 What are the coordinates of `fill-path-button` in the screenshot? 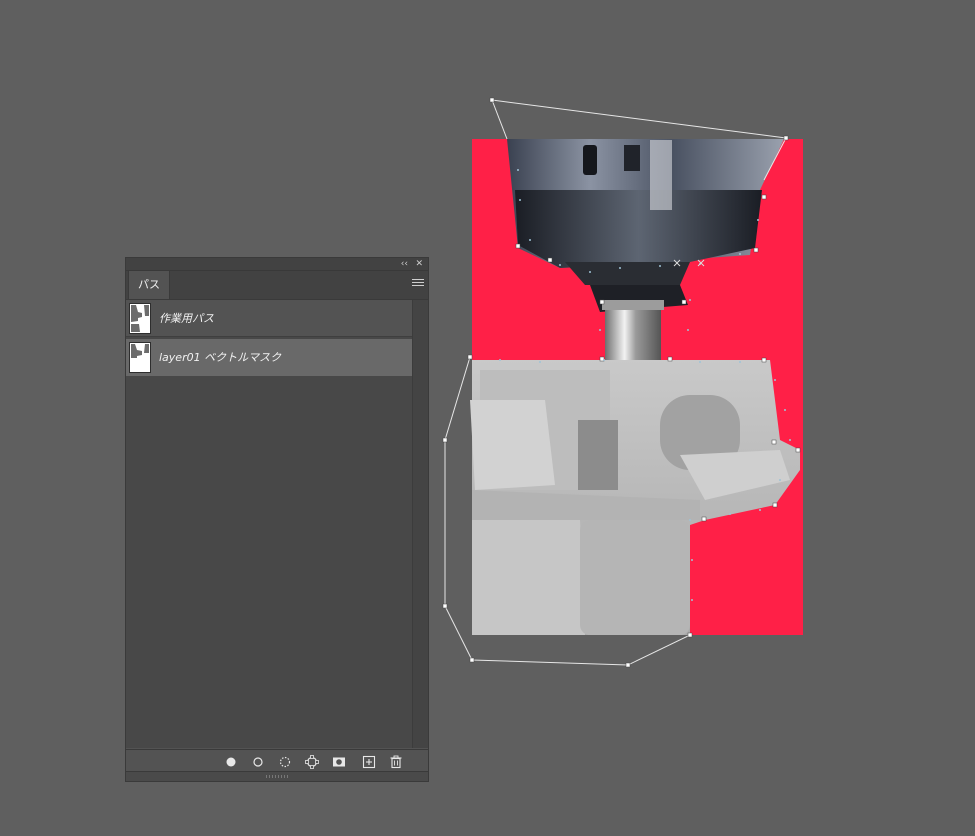 It's located at (231, 762).